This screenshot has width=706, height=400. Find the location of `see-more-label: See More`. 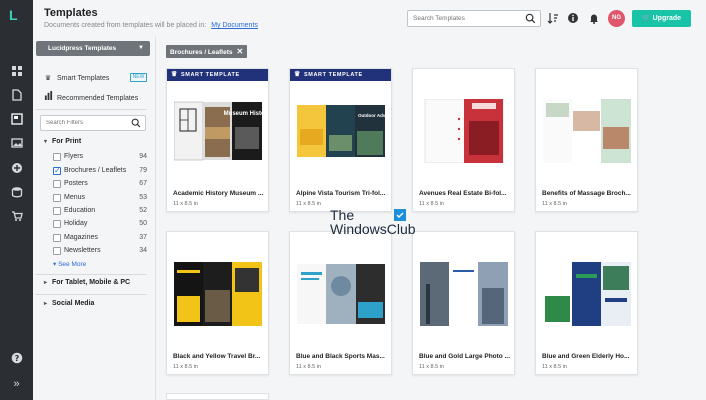

see-more-label: See More is located at coordinates (72, 264).